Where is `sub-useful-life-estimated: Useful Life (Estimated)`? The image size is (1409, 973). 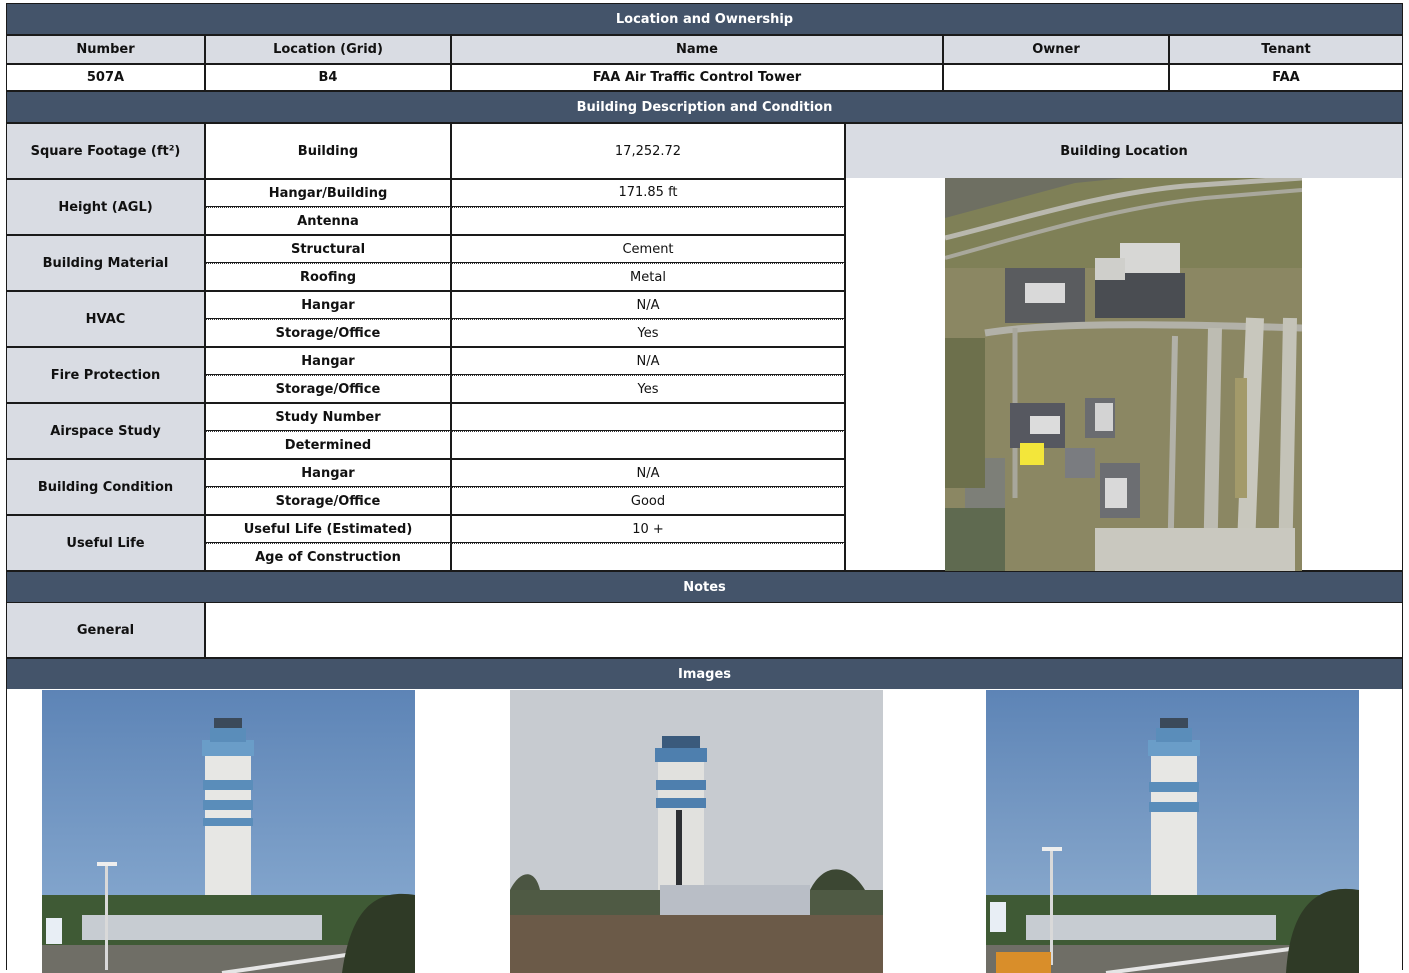
sub-useful-life-estimated: Useful Life (Estimated) is located at coordinates (328, 529).